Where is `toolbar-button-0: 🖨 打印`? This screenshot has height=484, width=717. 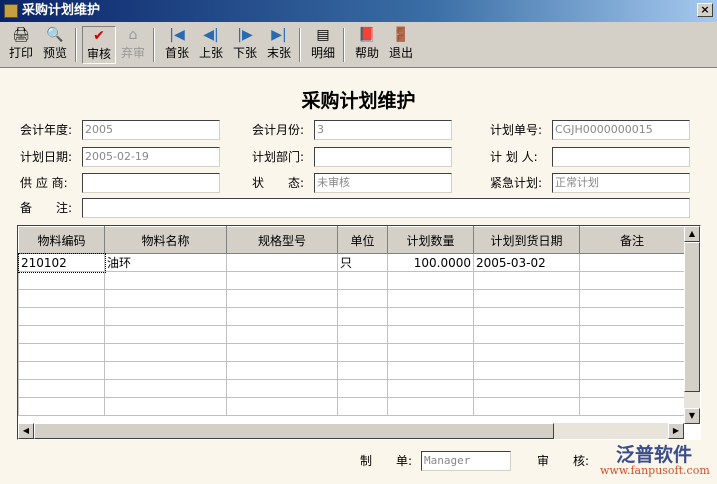
toolbar-button-0: 🖨 打印 is located at coordinates (21, 45).